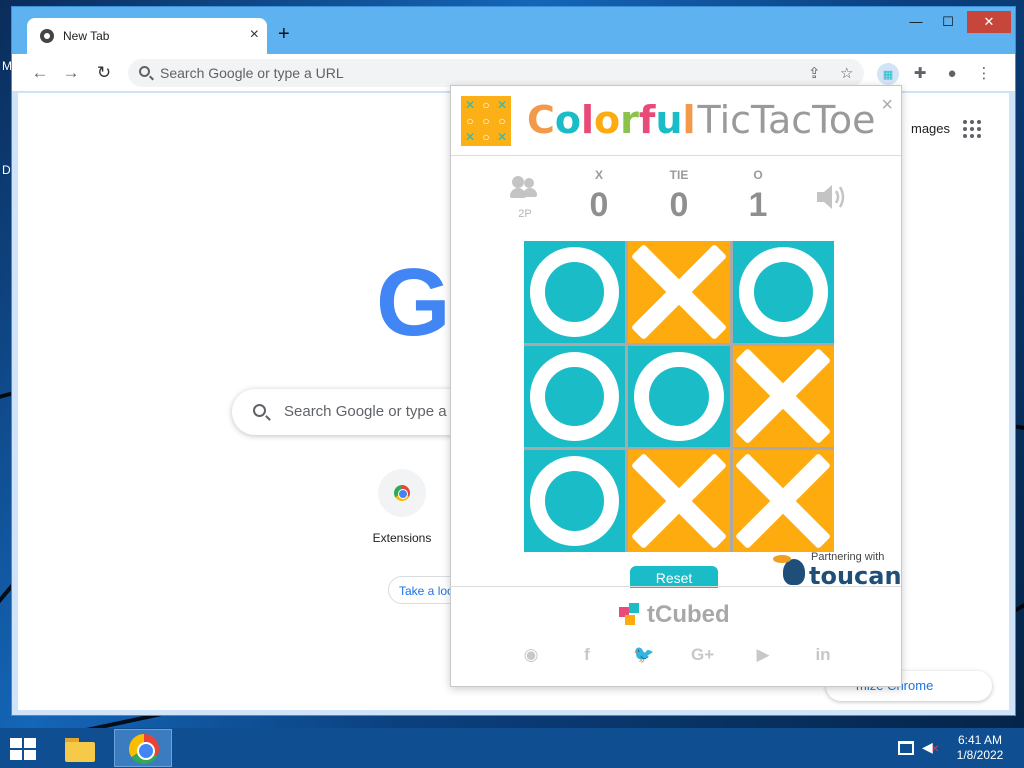 The height and width of the screenshot is (768, 1024). Describe the element at coordinates (460, 73) in the screenshot. I see `address-input` at that location.